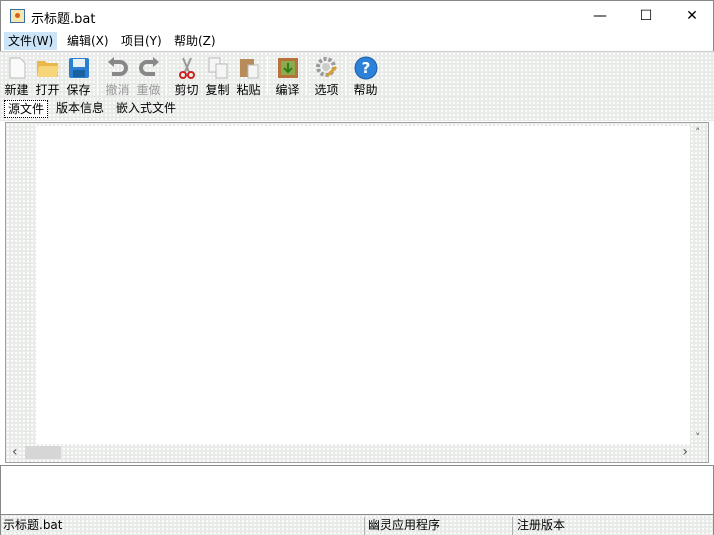  What do you see at coordinates (699, 285) in the screenshot?
I see `vertical-scrollbar: ˄ ˅` at bounding box center [699, 285].